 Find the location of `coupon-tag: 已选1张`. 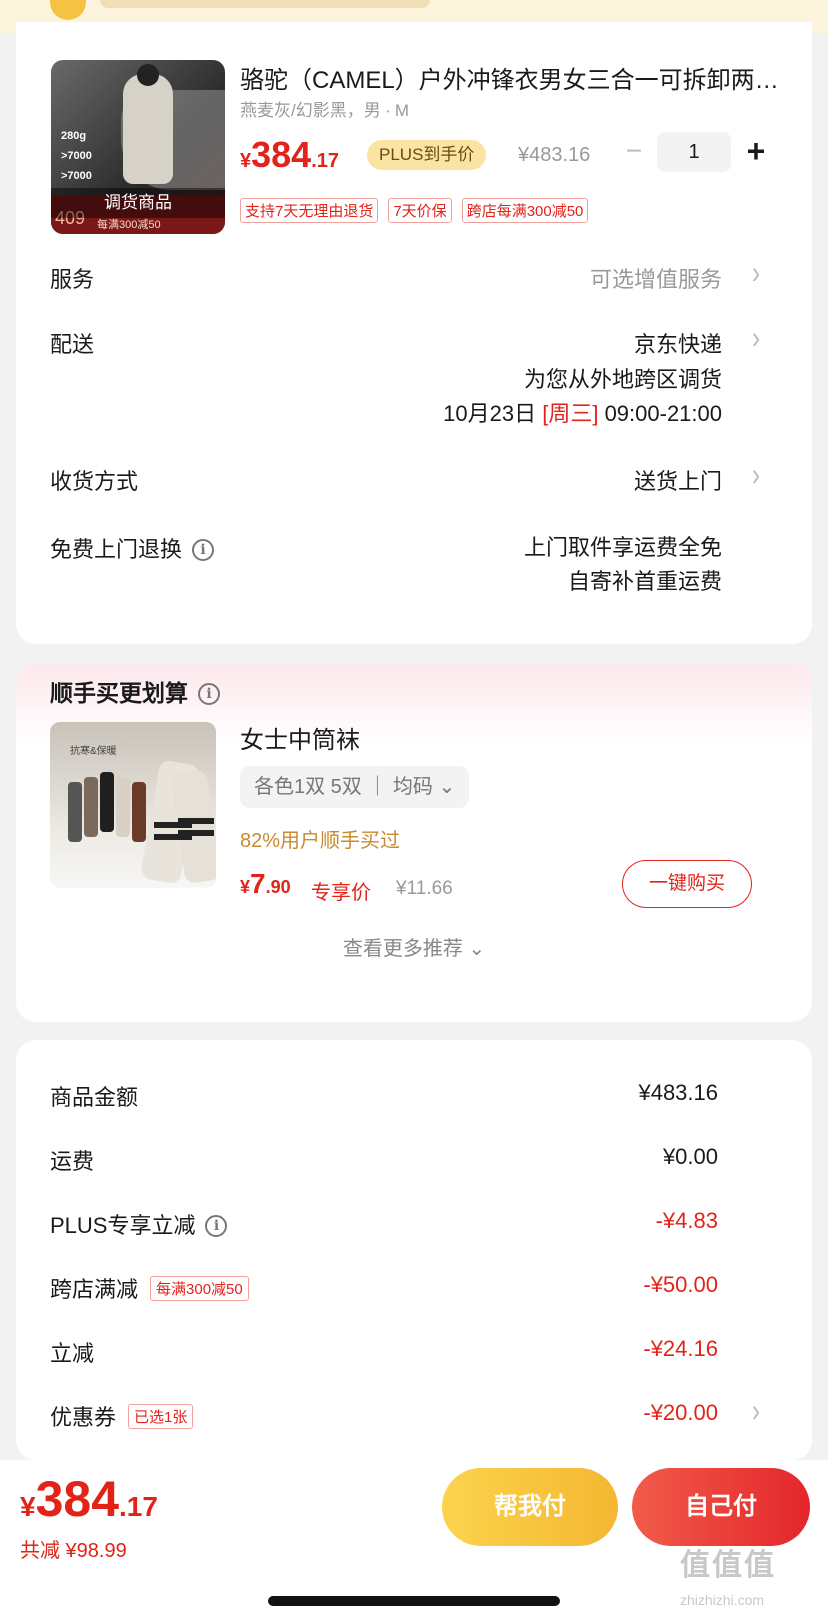

coupon-tag: 已选1张 is located at coordinates (161, 1416).